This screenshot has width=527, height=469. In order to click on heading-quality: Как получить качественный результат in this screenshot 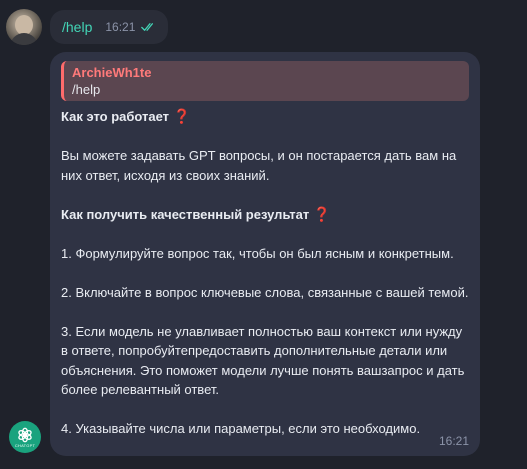, I will do `click(185, 214)`.